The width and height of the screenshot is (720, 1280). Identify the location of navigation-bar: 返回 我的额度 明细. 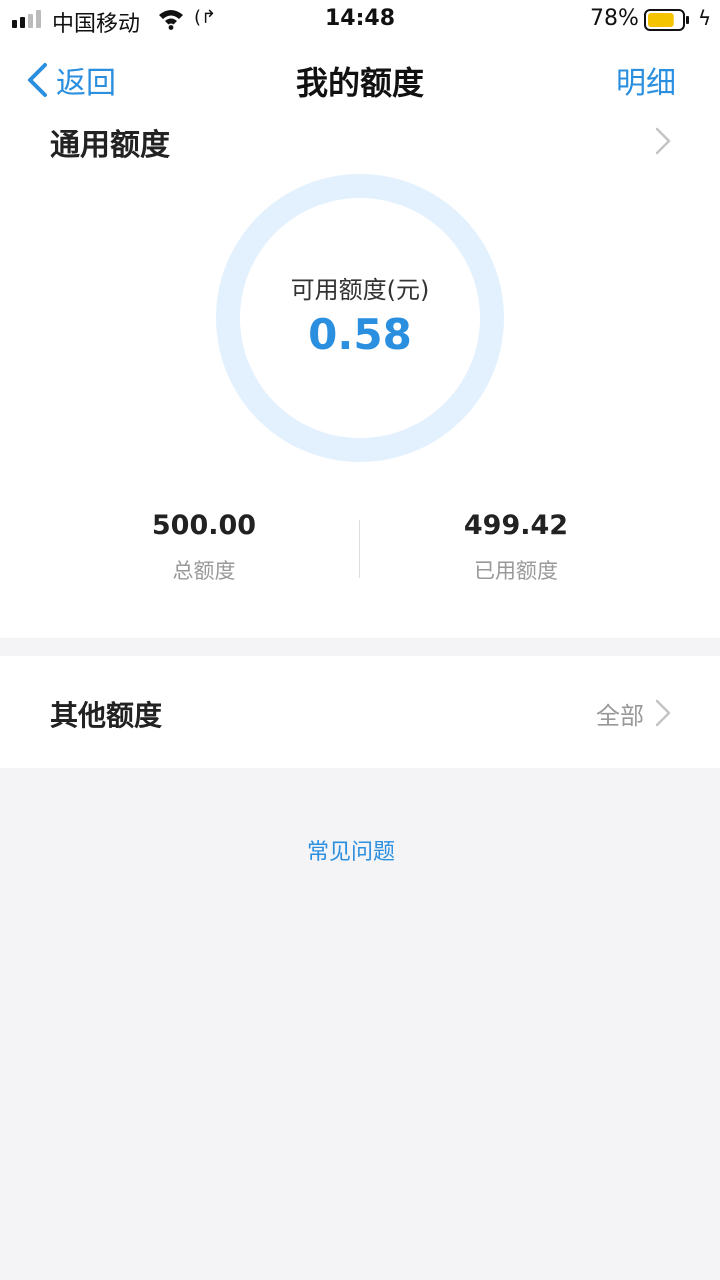
(360, 80).